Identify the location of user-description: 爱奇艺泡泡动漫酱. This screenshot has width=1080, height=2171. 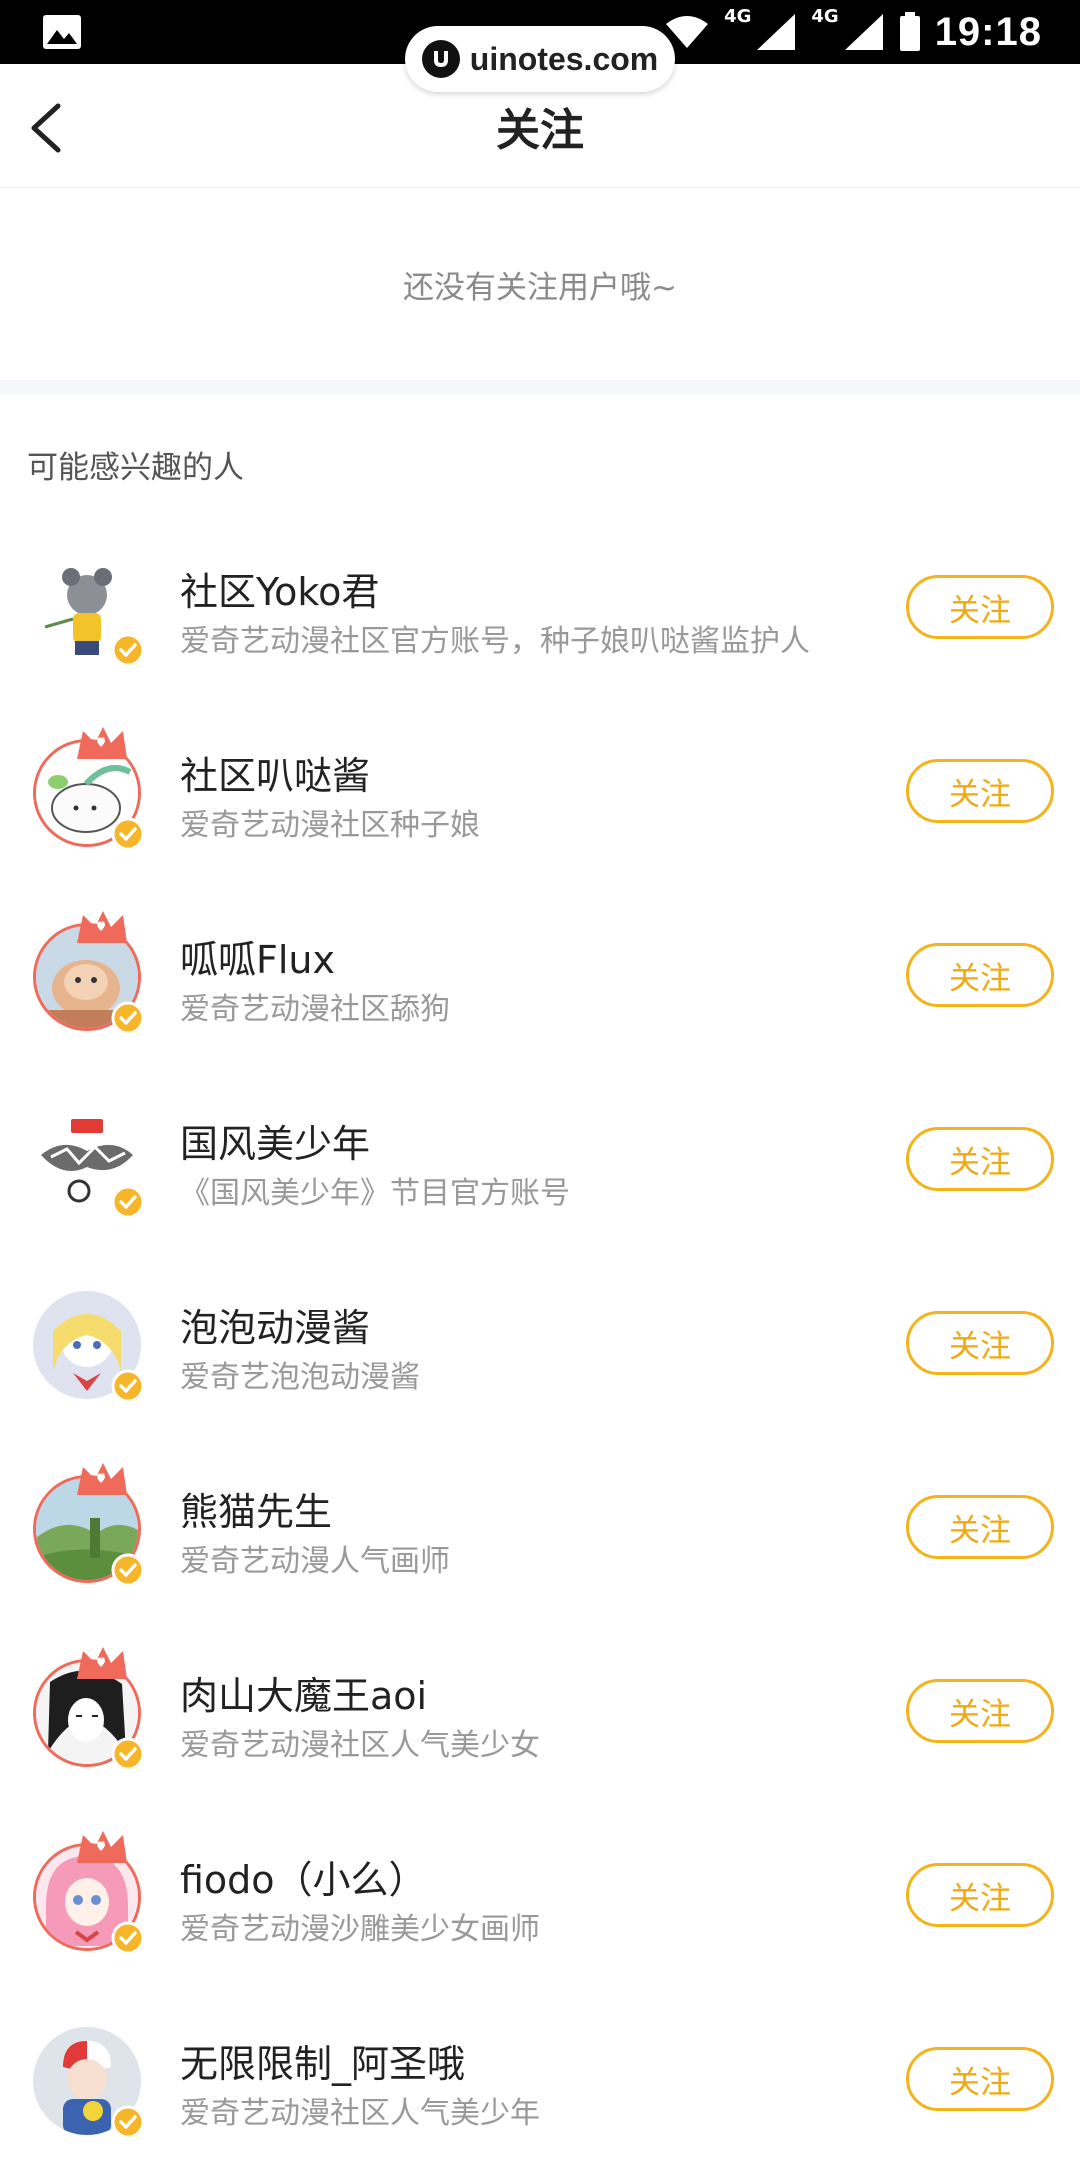
(300, 1377).